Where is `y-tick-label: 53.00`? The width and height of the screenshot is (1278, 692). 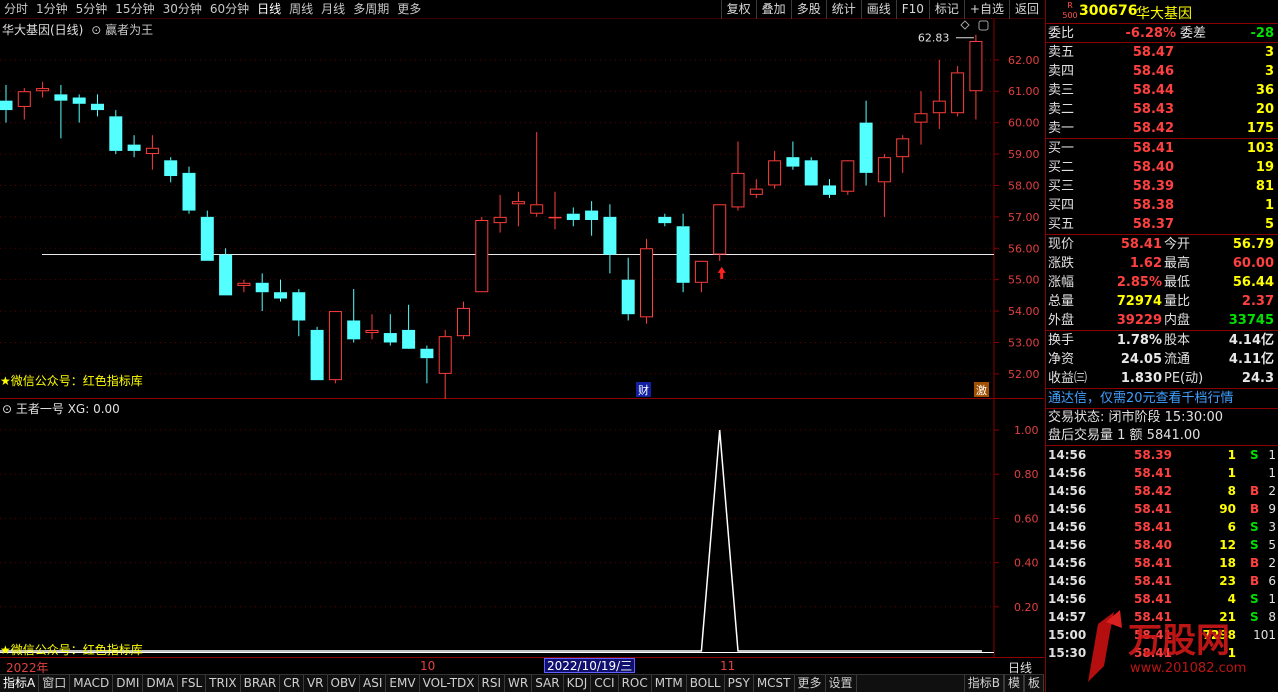 y-tick-label: 53.00 is located at coordinates (1024, 342).